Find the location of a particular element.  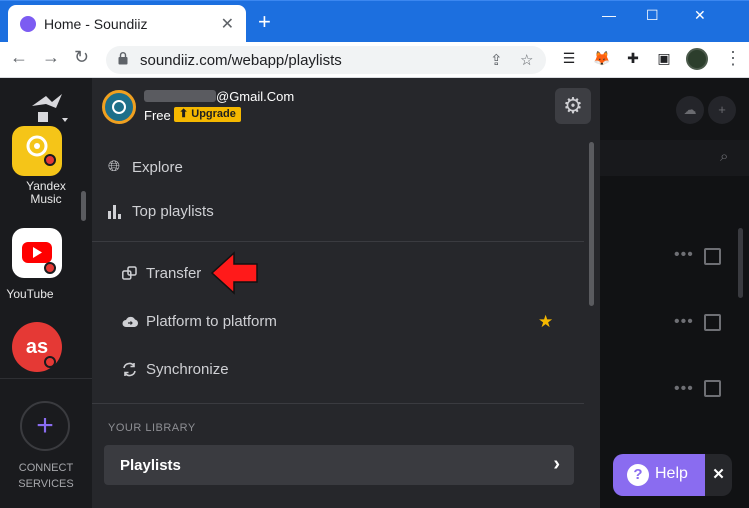

content-search-bar: ⌕ is located at coordinates (674, 158).